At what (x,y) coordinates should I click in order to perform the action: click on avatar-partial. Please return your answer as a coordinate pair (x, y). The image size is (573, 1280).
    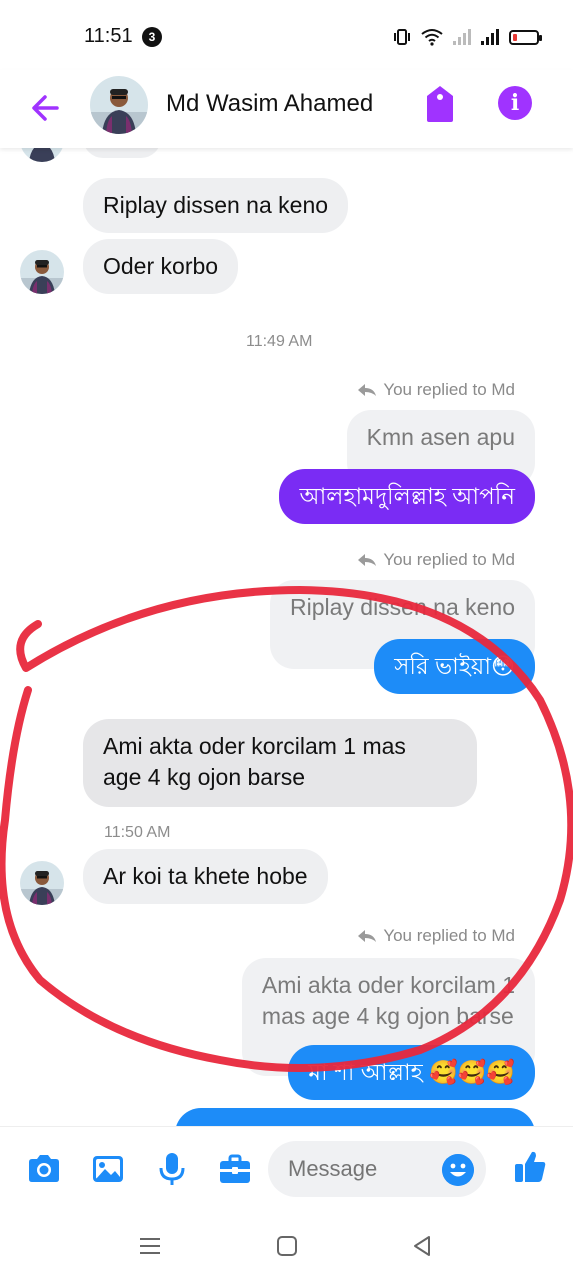
    Looking at the image, I should click on (42, 155).